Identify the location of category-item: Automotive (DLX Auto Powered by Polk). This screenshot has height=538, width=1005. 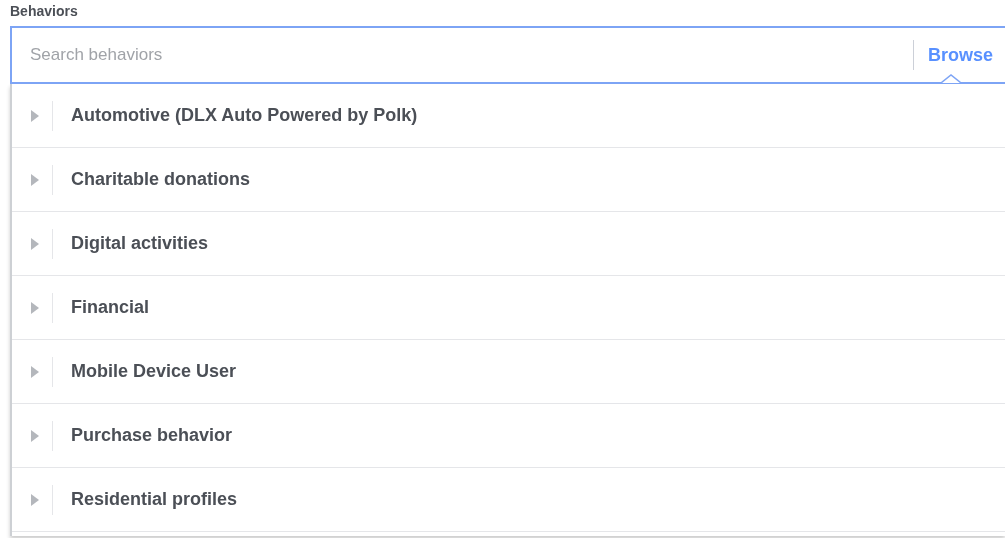
(508, 116).